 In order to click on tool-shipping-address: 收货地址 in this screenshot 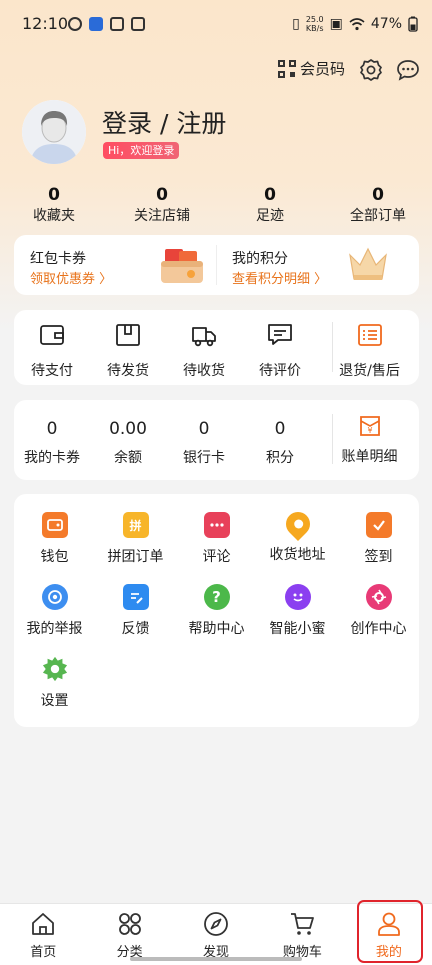, I will do `click(297, 535)`.